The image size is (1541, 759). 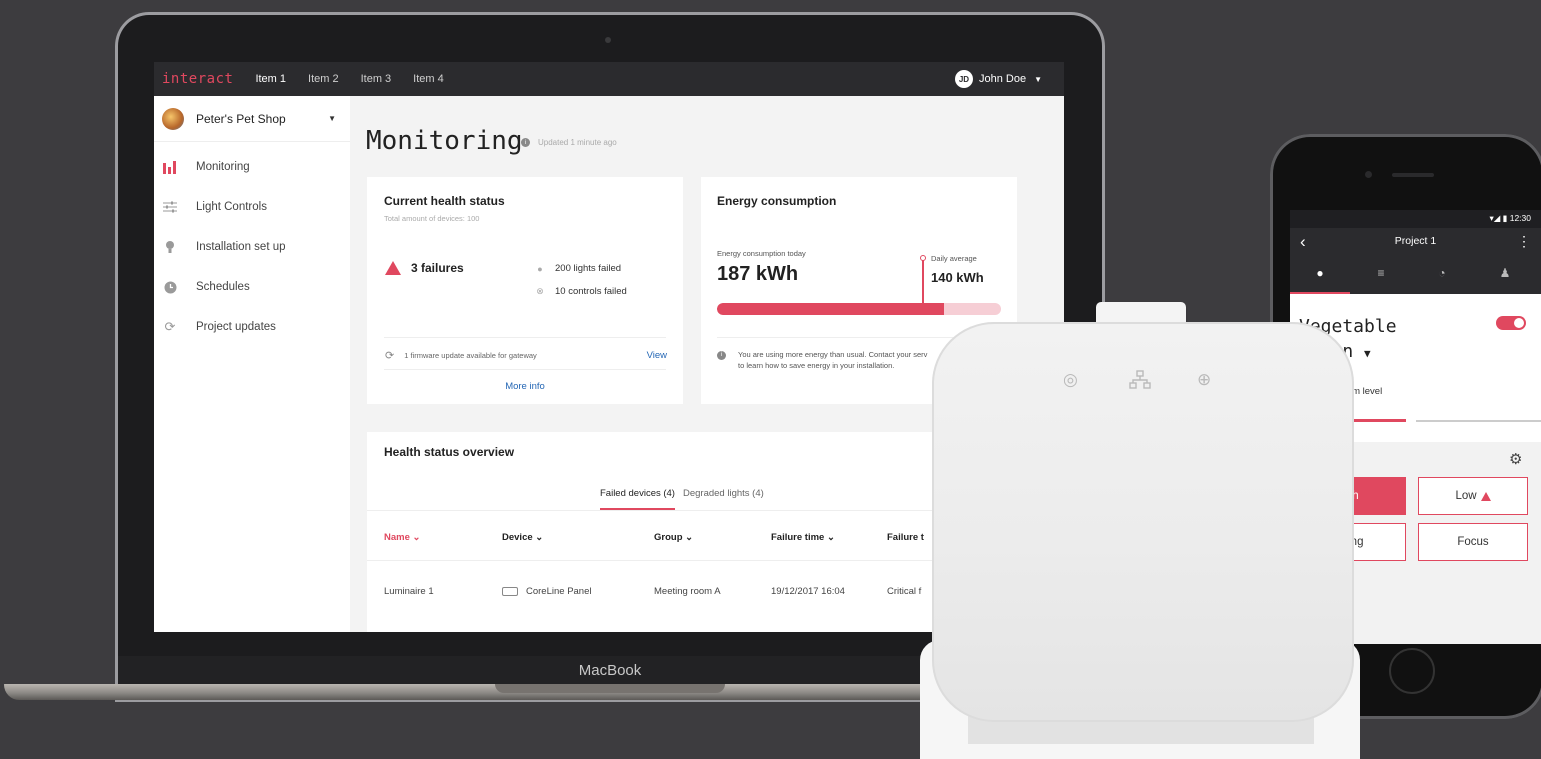 What do you see at coordinates (923, 258) in the screenshot?
I see `daily-average-dot` at bounding box center [923, 258].